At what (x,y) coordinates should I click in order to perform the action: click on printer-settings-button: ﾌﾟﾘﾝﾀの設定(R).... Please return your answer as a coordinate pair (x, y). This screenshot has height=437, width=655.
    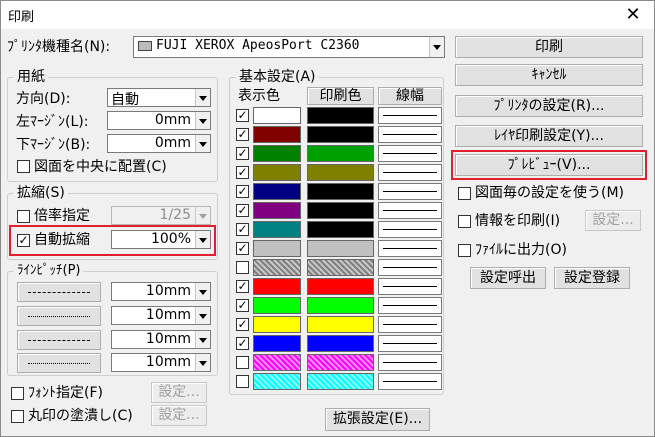
    Looking at the image, I should click on (549, 106).